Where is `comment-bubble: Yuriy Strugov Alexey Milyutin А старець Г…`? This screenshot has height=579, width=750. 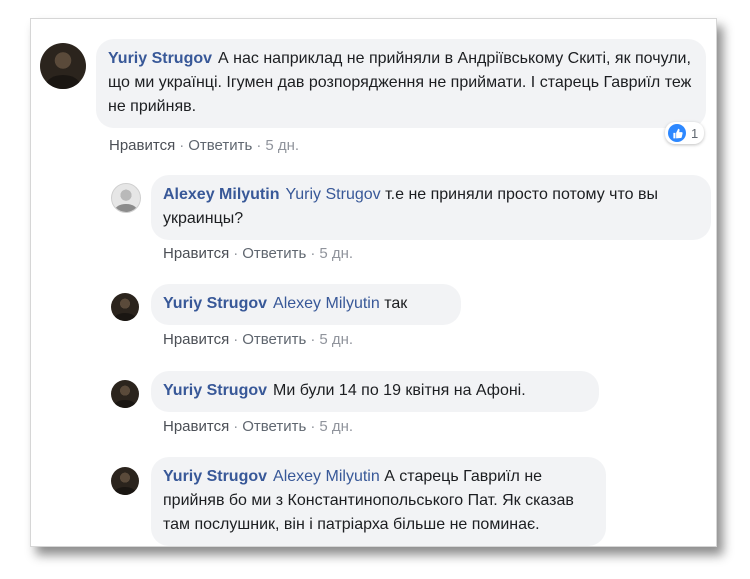
comment-bubble: Yuriy Strugov Alexey Milyutin А старець Г… is located at coordinates (378, 501).